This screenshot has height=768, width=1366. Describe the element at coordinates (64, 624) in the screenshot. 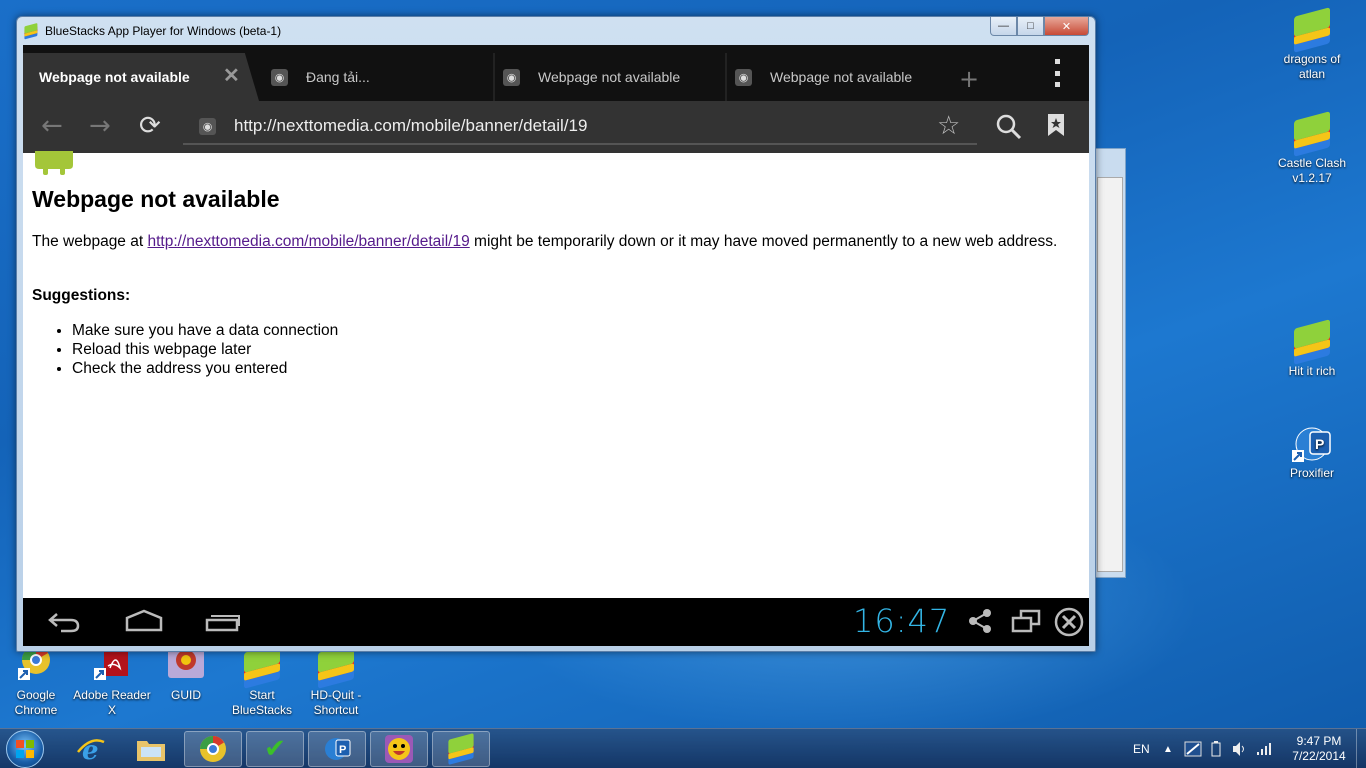

I see `android-back-icon` at that location.